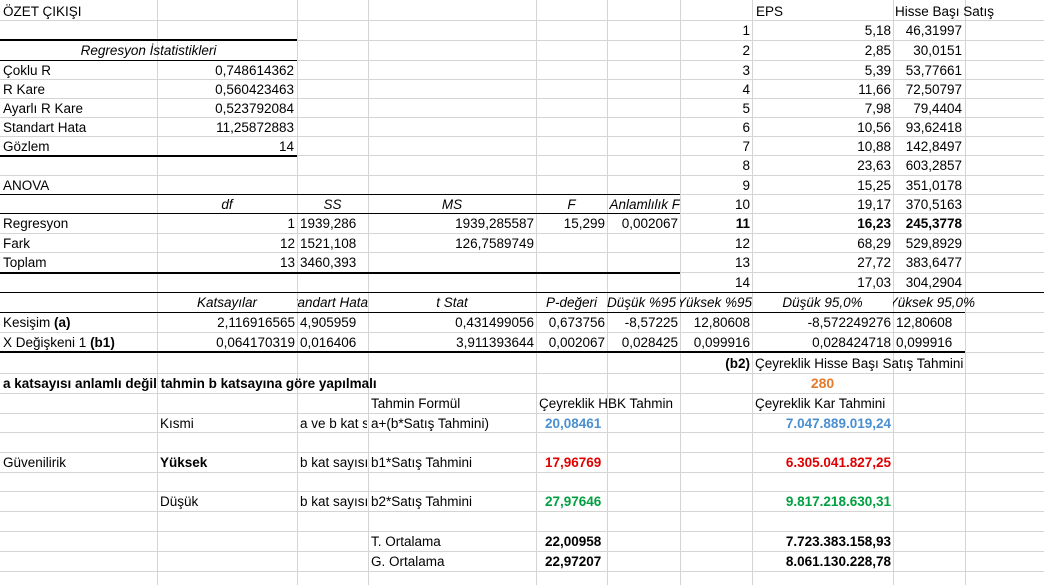 The height and width of the screenshot is (585, 1044). Describe the element at coordinates (595, 561) in the screenshot. I see `g-average-hbk: 22,97207` at that location.